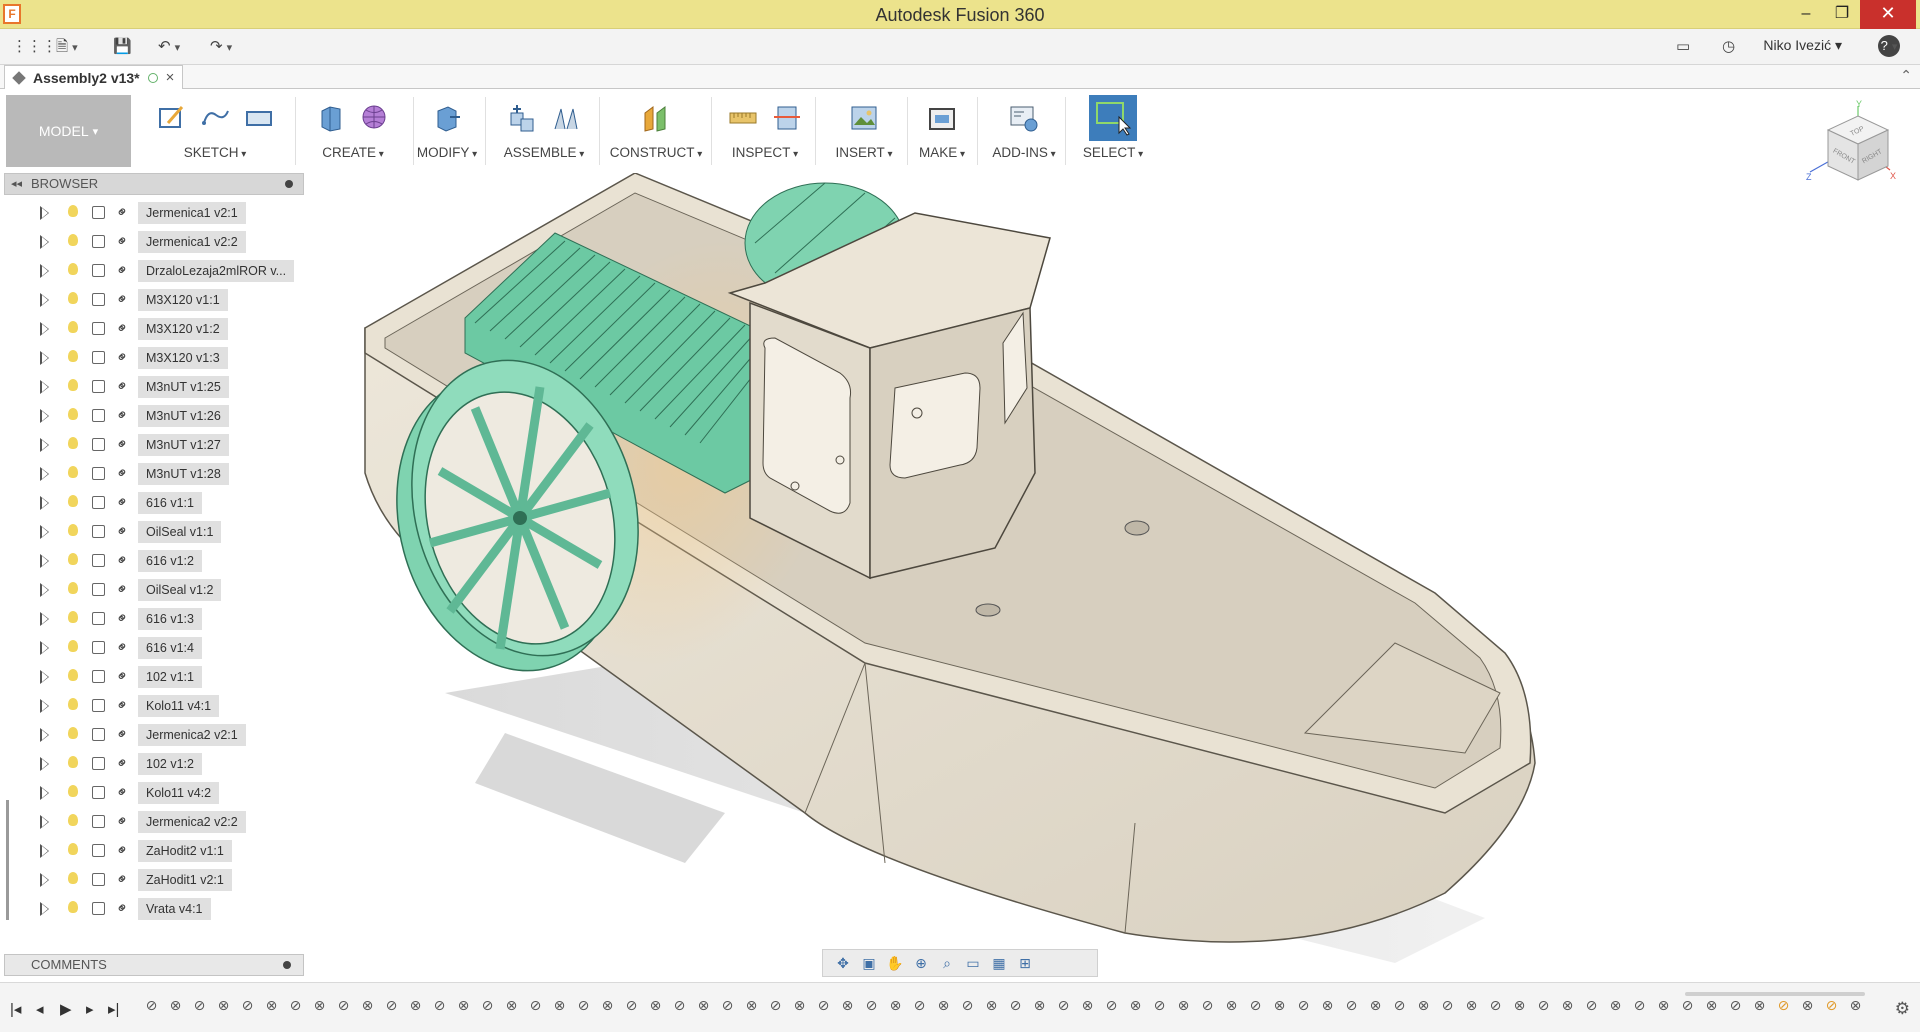  I want to click on browser-item: ⚭ Kolo11 v4:2, so click(154, 793).